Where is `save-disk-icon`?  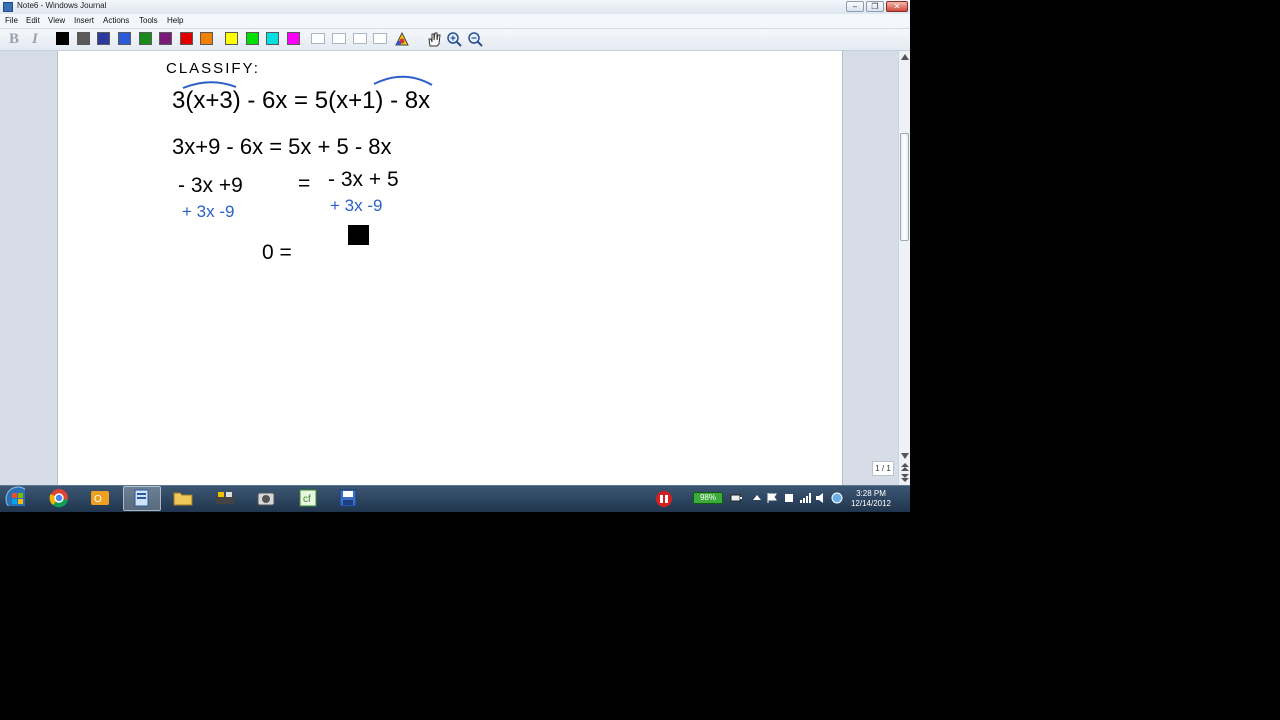 save-disk-icon is located at coordinates (348, 498).